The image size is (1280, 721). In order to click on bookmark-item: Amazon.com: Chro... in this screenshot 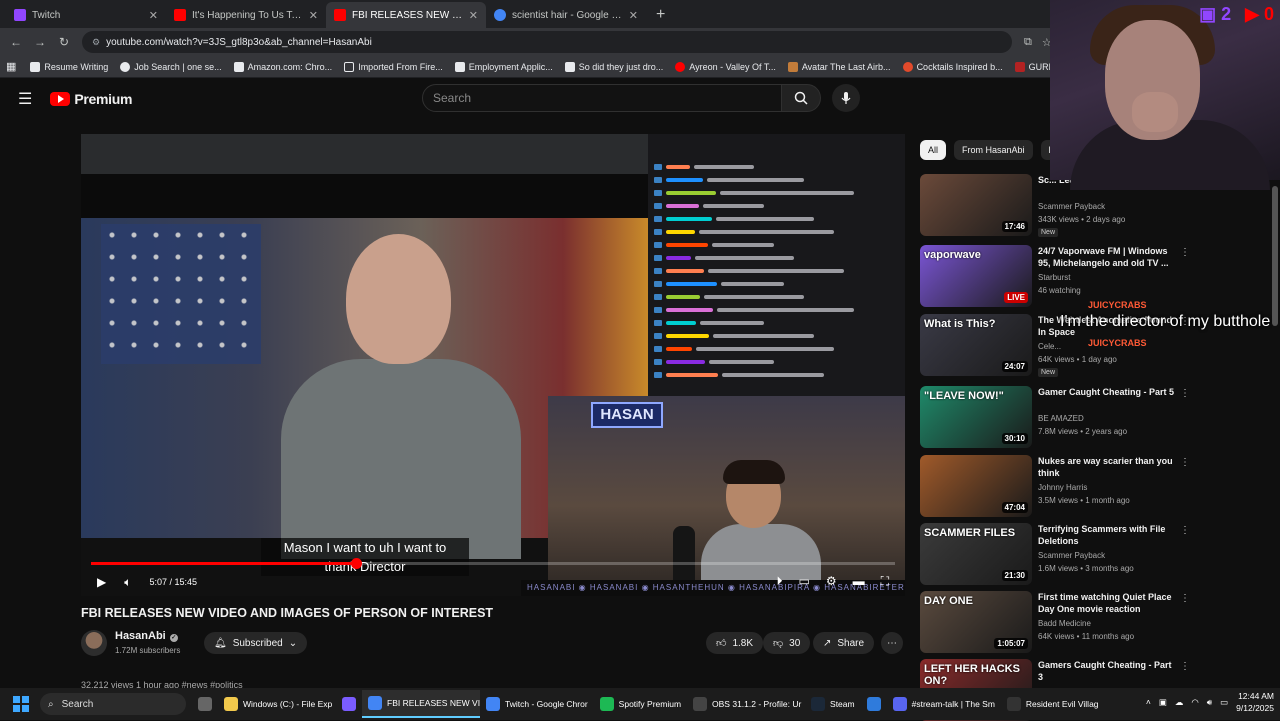, I will do `click(282, 66)`.